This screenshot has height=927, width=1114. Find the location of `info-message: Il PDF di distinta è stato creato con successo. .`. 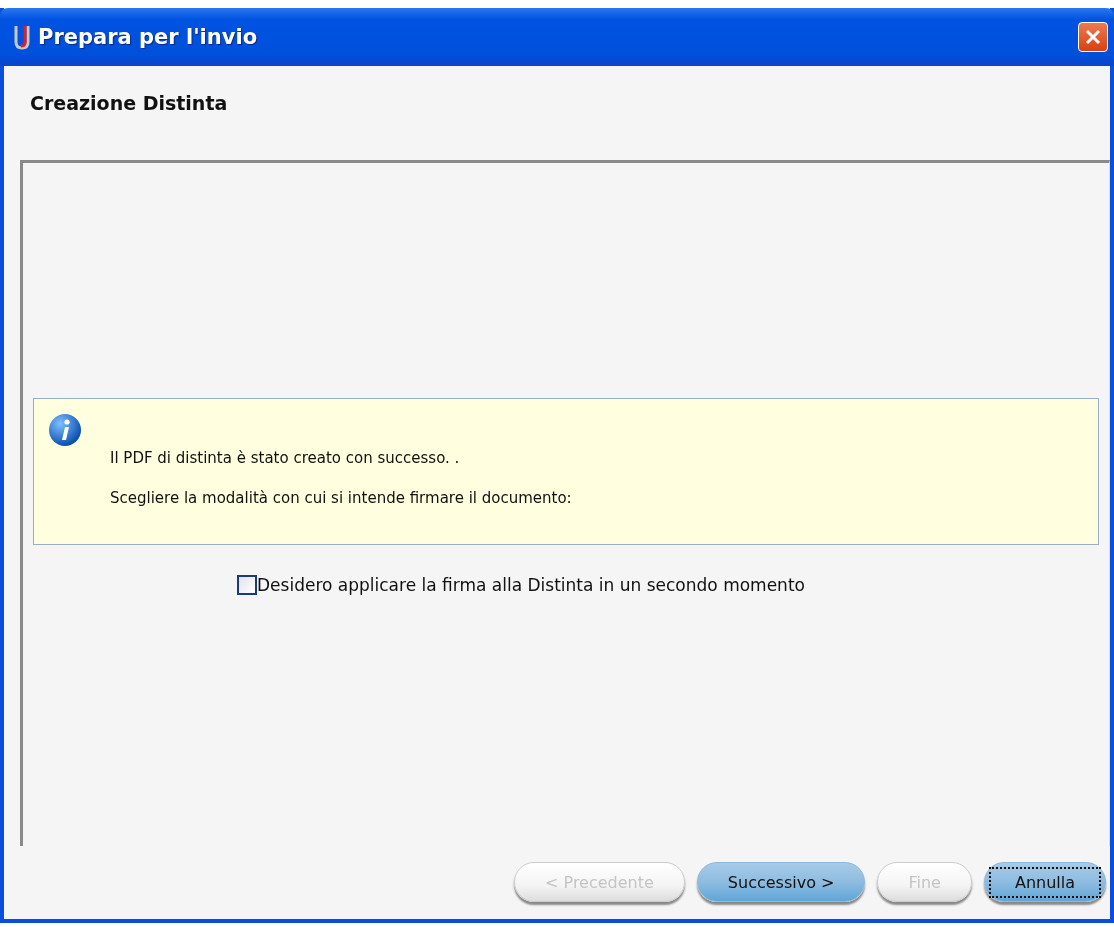

info-message: Il PDF di distinta è stato creato con successo. . is located at coordinates (285, 458).